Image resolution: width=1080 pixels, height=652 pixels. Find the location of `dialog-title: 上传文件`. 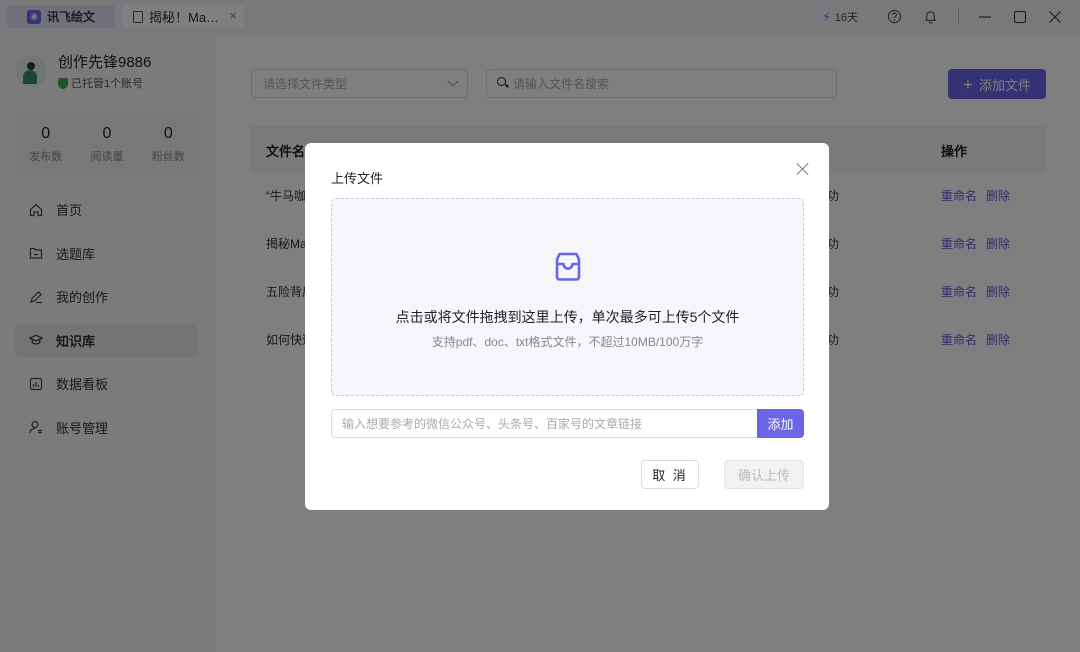

dialog-title: 上传文件 is located at coordinates (357, 178).